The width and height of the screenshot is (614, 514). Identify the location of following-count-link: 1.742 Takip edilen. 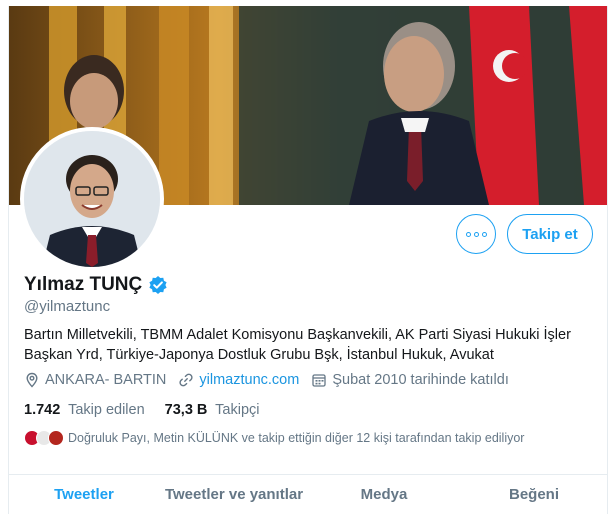
(84, 410).